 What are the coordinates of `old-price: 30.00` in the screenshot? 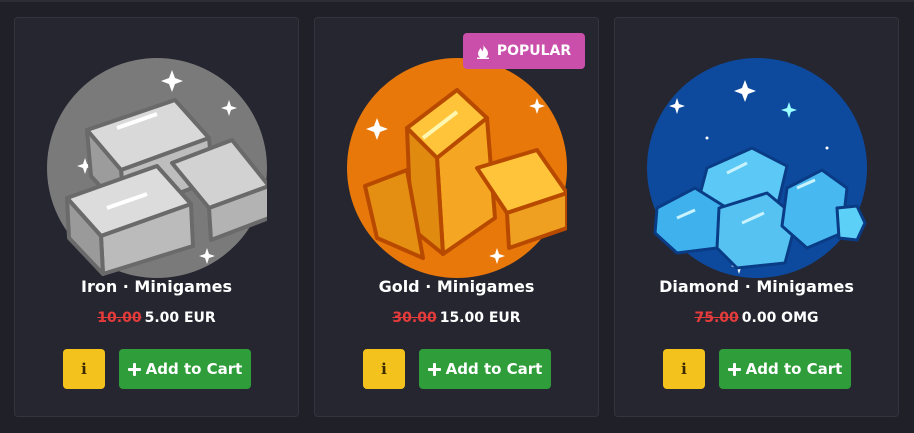 It's located at (414, 318).